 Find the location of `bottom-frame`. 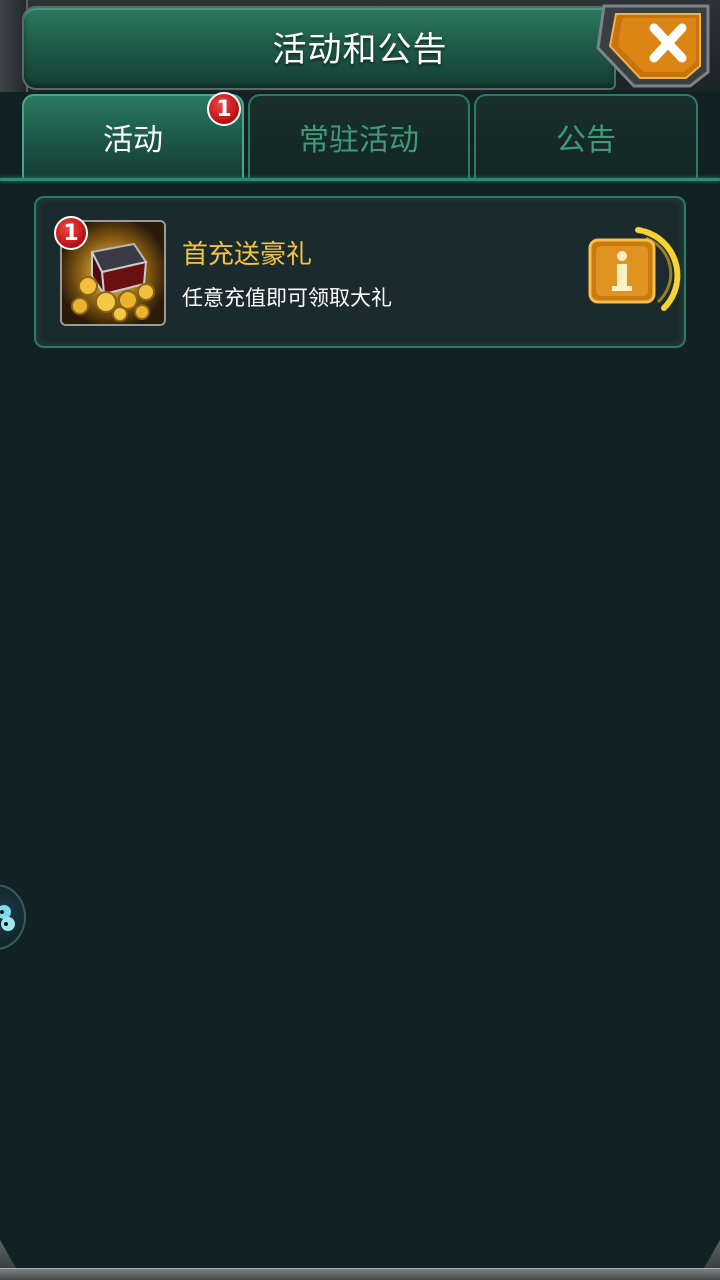

bottom-frame is located at coordinates (360, 1274).